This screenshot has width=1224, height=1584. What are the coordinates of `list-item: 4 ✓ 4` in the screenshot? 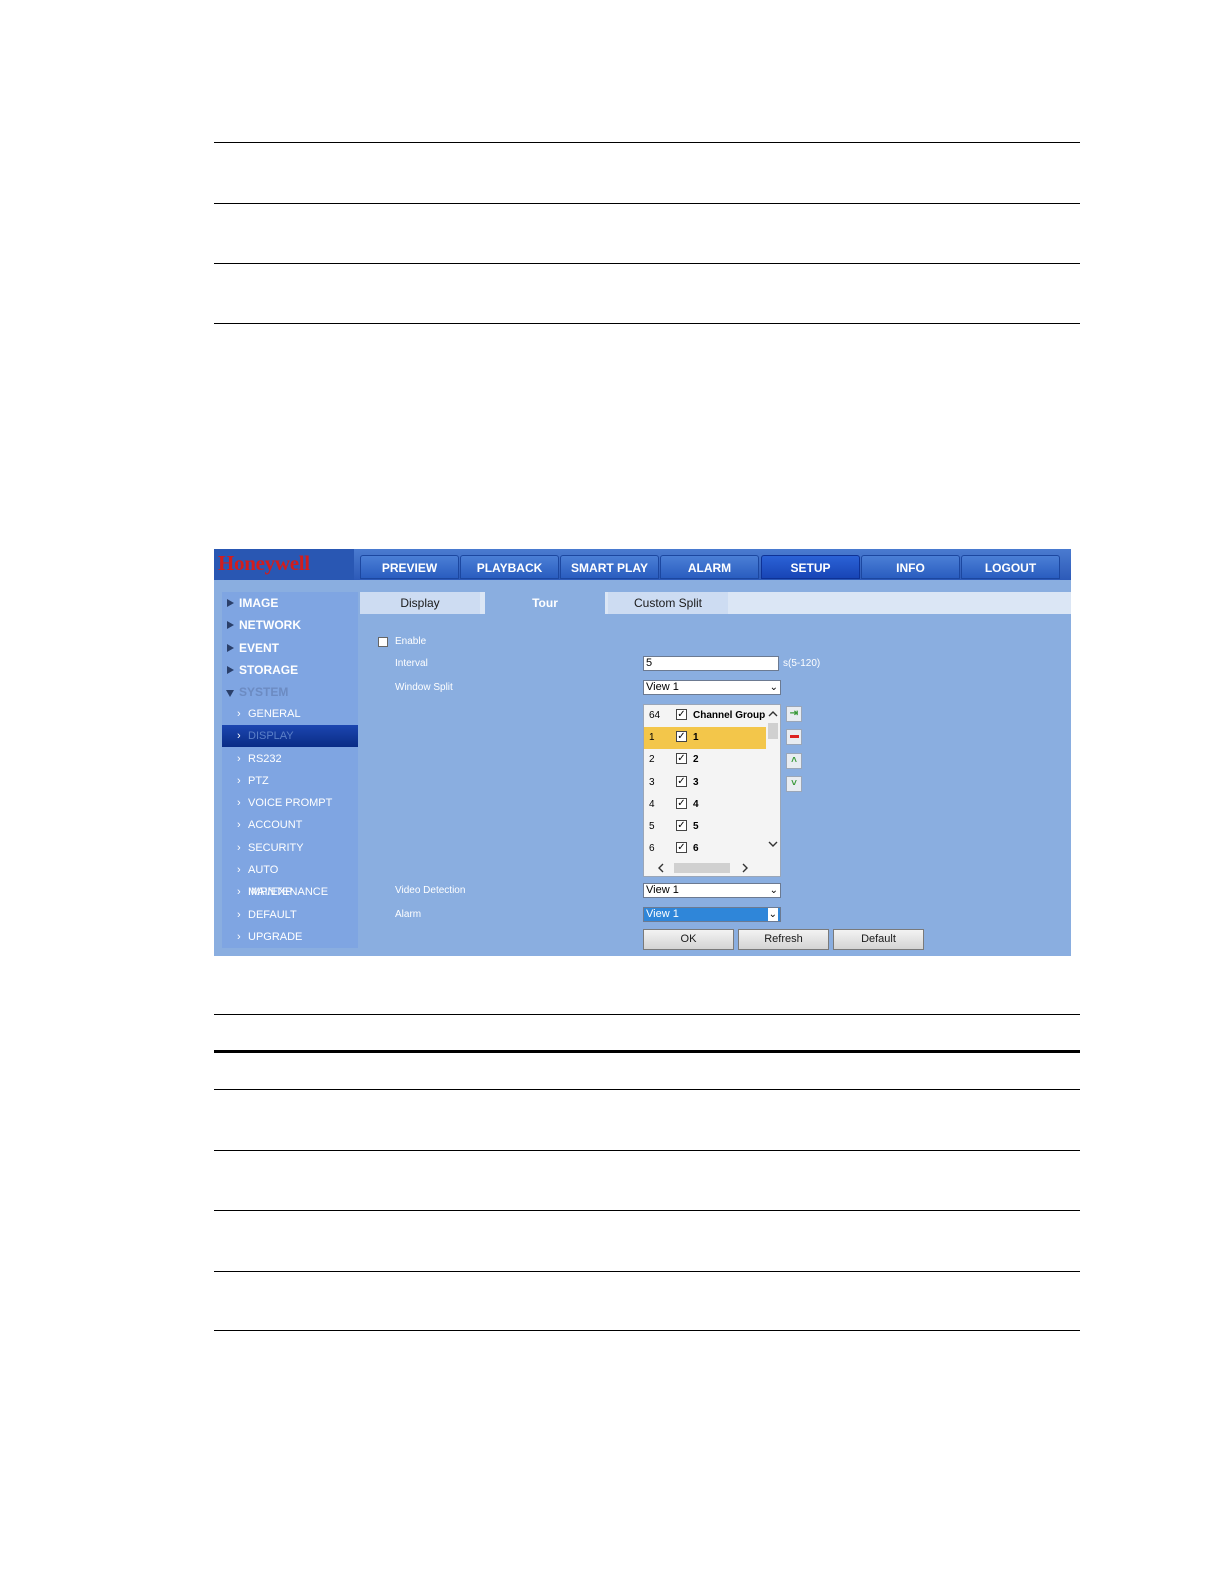 It's located at (705, 805).